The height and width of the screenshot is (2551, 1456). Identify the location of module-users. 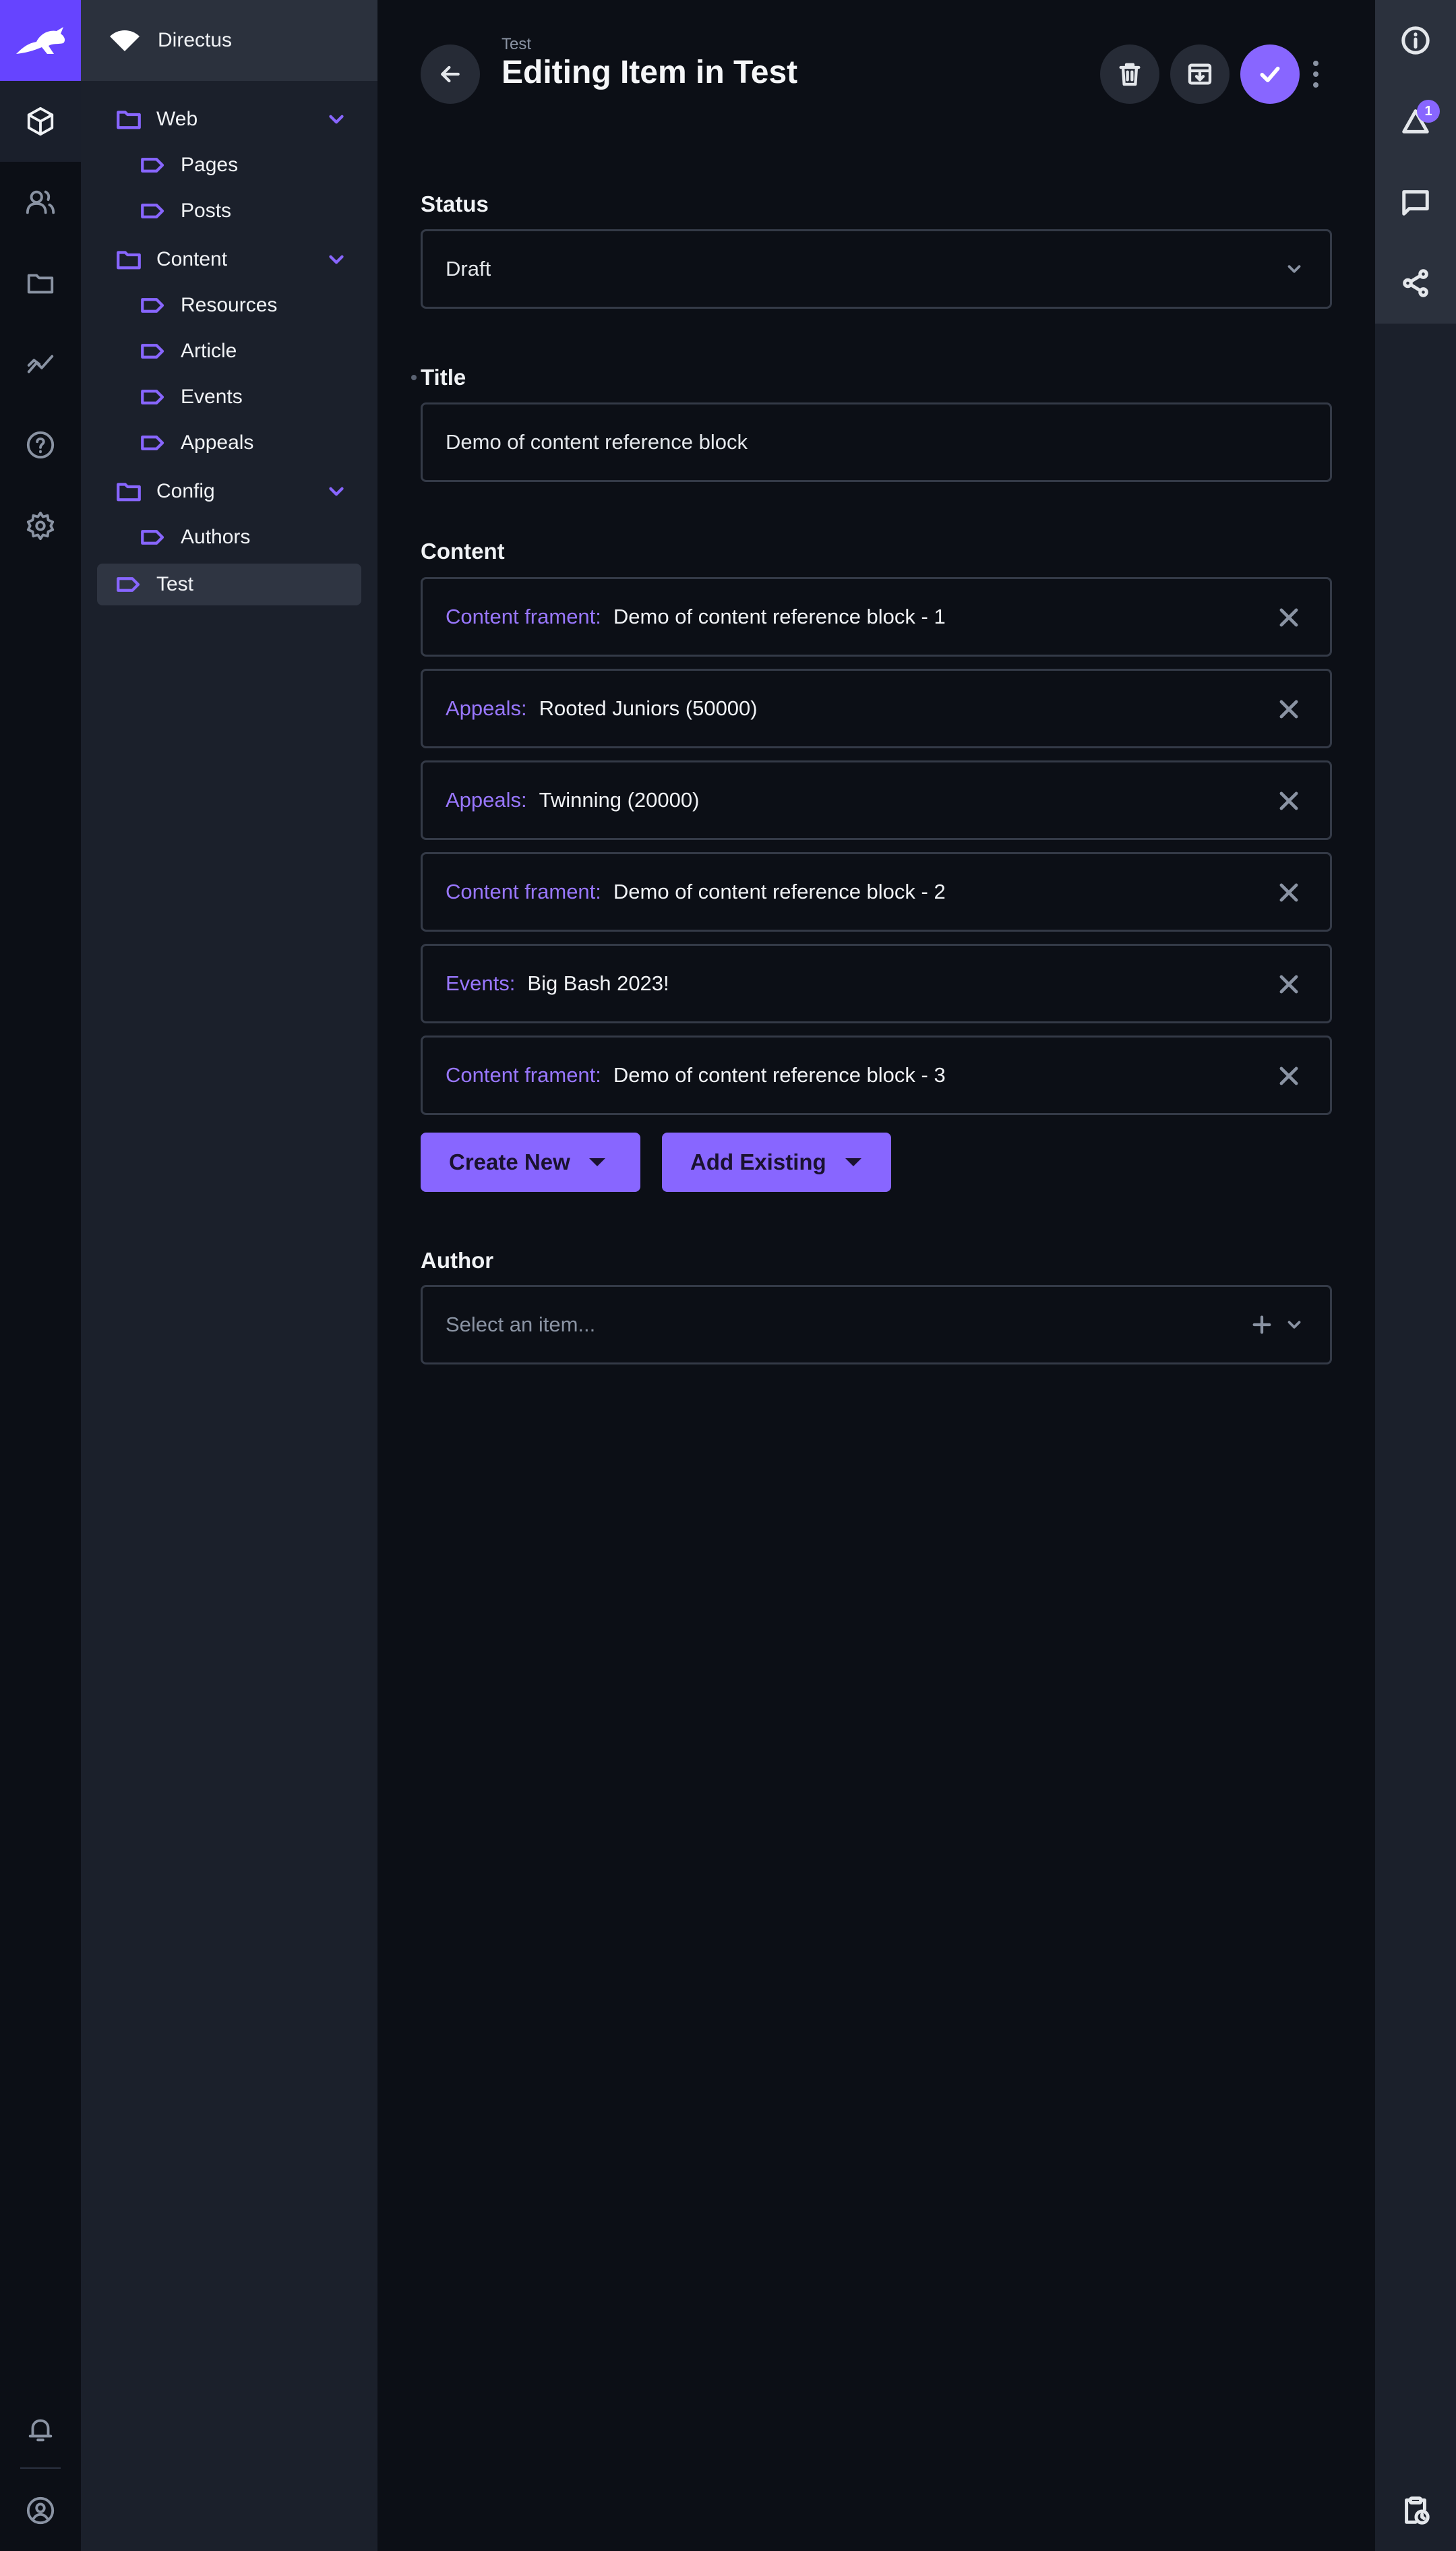
(40, 202).